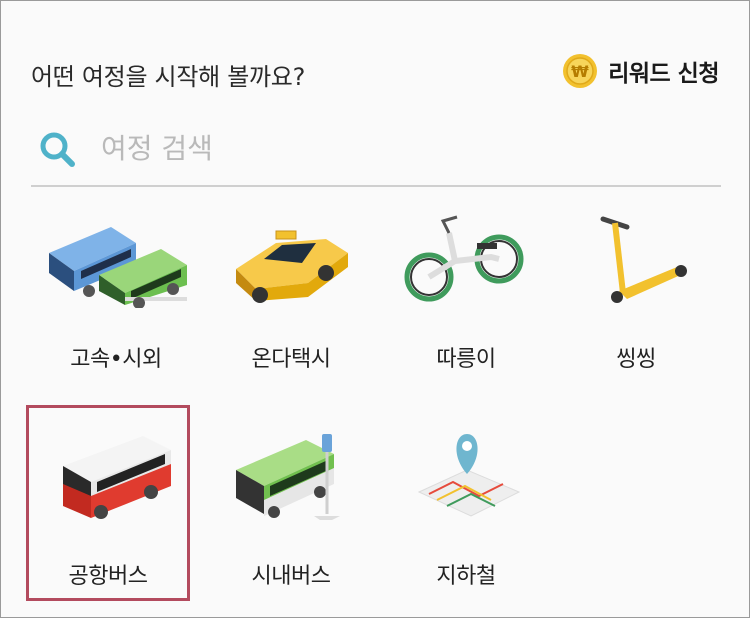 Image resolution: width=750 pixels, height=618 pixels. I want to click on kick-scooter-icon, so click(643, 259).